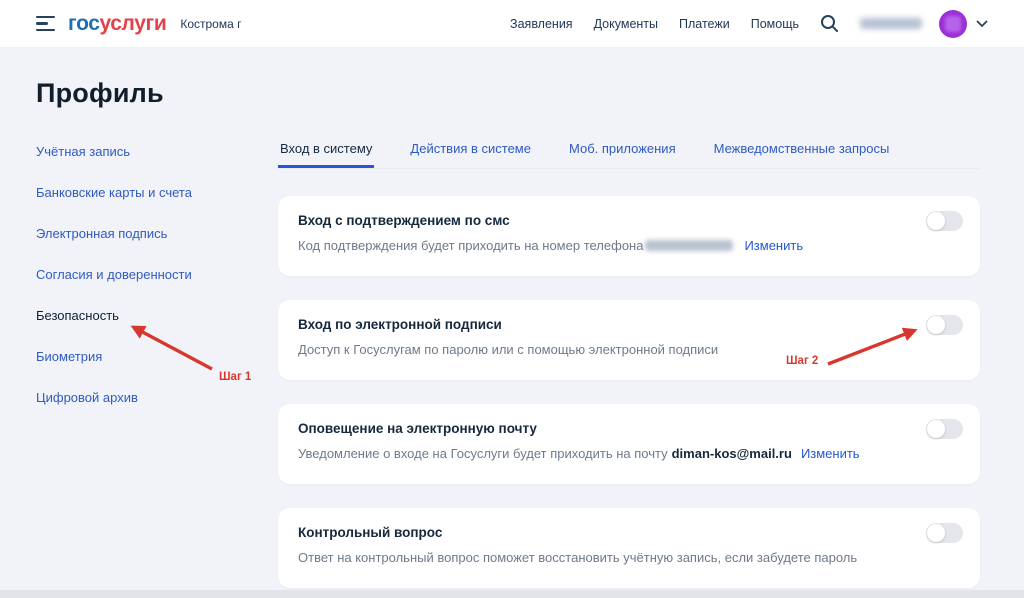 Image resolution: width=1024 pixels, height=598 pixels. I want to click on card-title: Вход по электронной подписи, so click(400, 324).